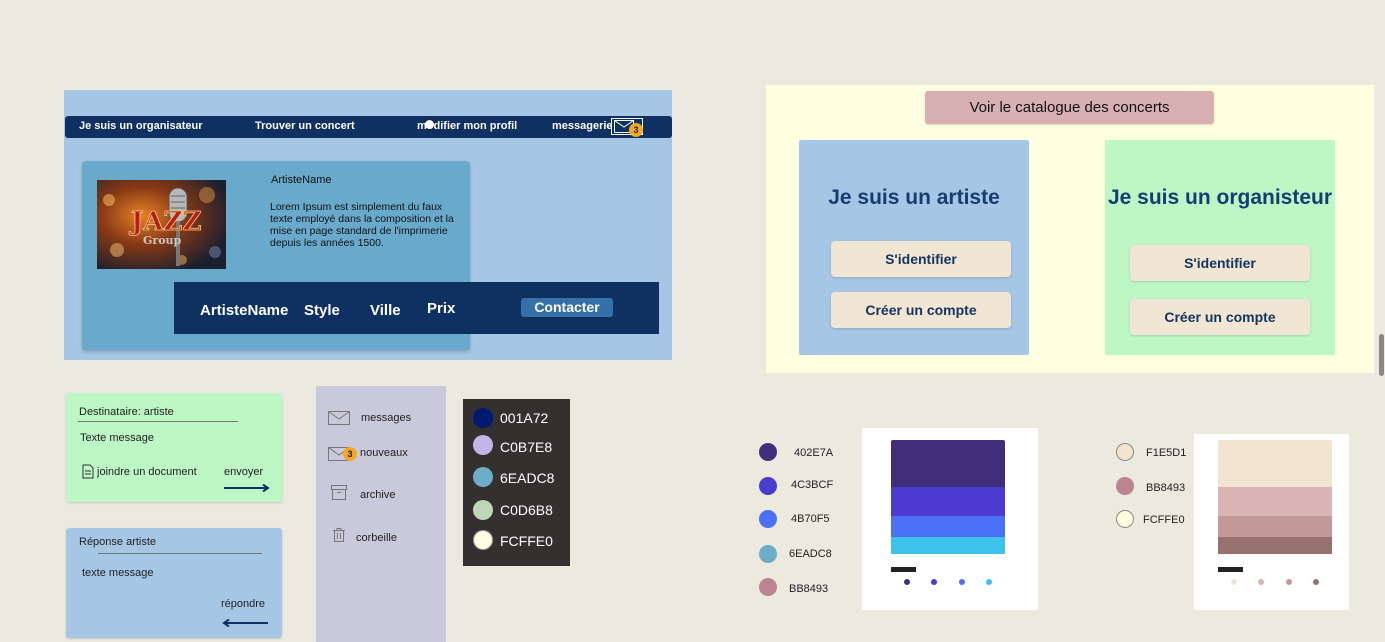 The height and width of the screenshot is (642, 1385). What do you see at coordinates (126, 412) in the screenshot?
I see `recipient-label: Destinataire: artiste` at bounding box center [126, 412].